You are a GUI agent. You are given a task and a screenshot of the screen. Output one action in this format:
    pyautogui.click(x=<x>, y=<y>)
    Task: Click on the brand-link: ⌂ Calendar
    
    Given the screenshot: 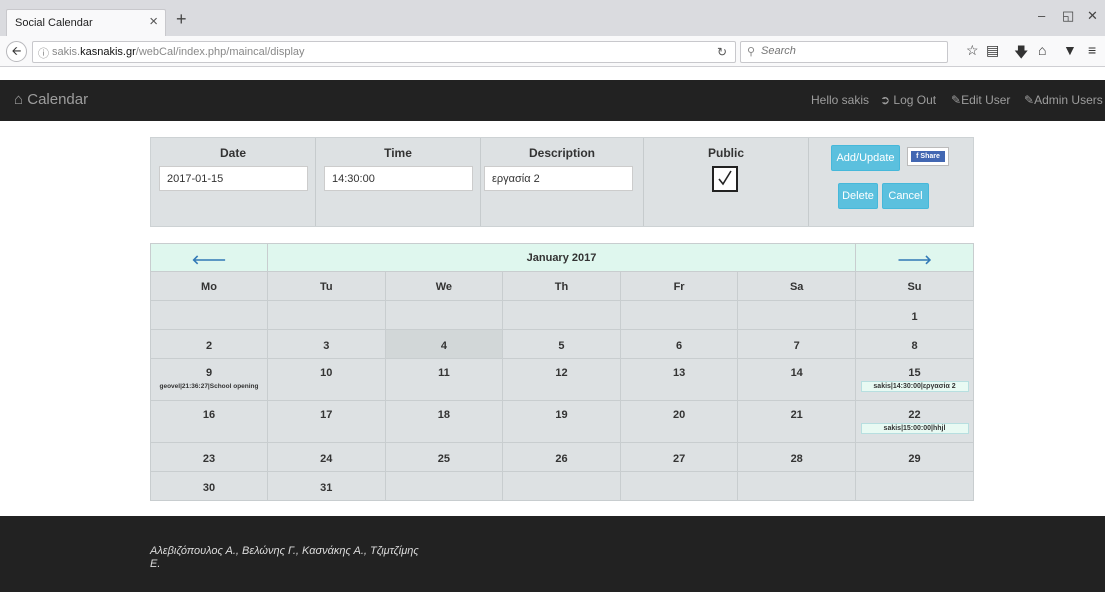 What is the action you would take?
    pyautogui.click(x=51, y=99)
    